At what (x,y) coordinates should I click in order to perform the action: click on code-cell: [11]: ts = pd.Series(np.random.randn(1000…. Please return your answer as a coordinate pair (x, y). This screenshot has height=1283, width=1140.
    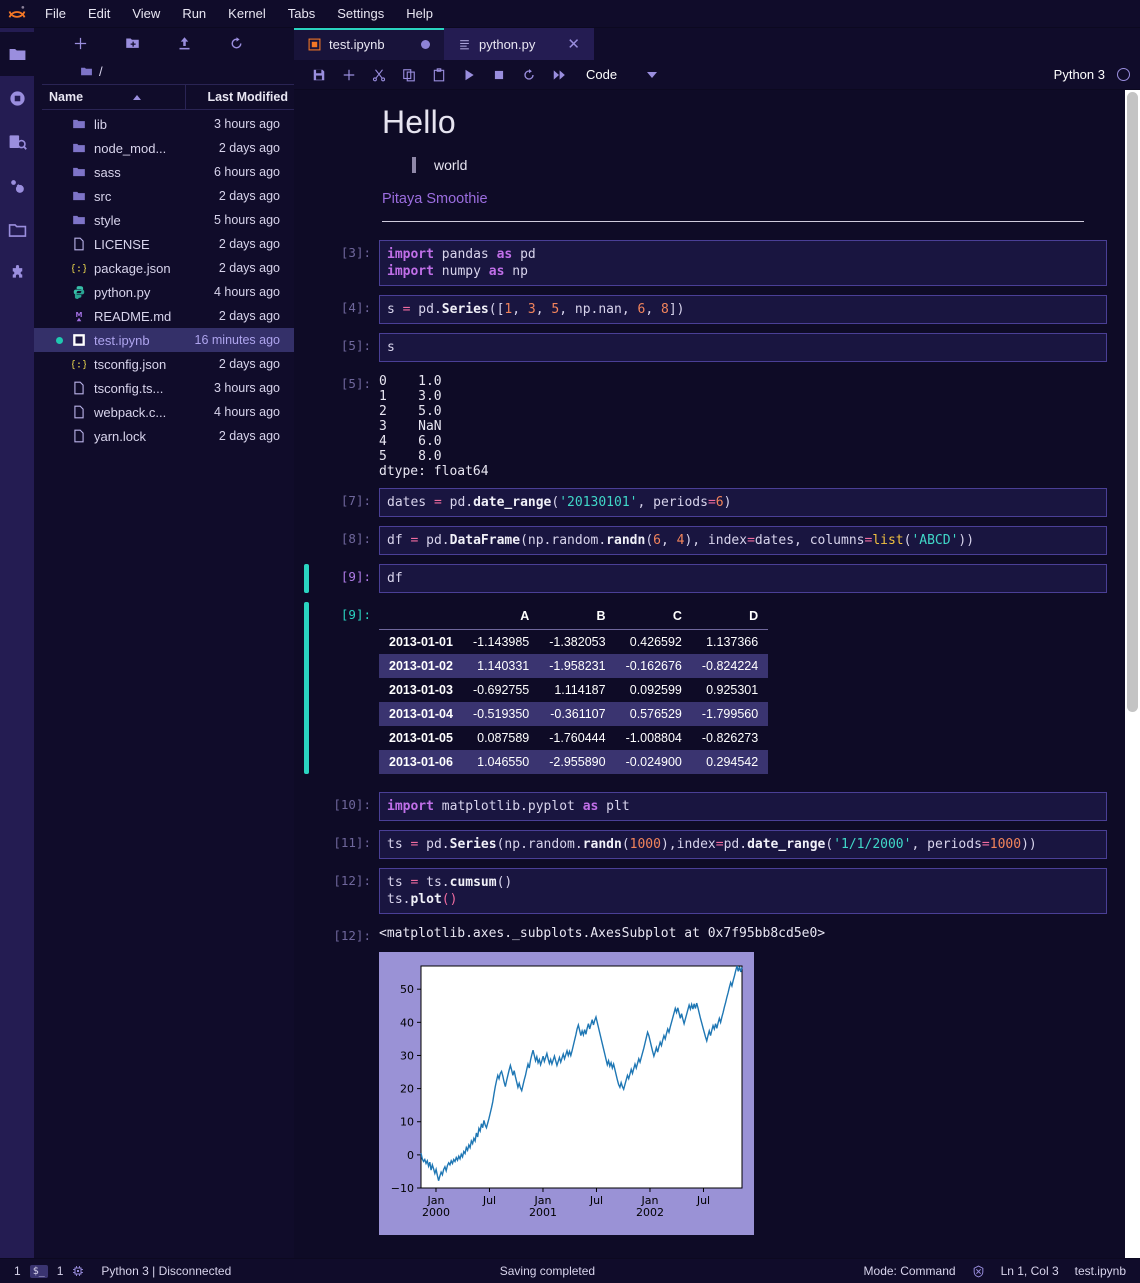
    Looking at the image, I should click on (705, 844).